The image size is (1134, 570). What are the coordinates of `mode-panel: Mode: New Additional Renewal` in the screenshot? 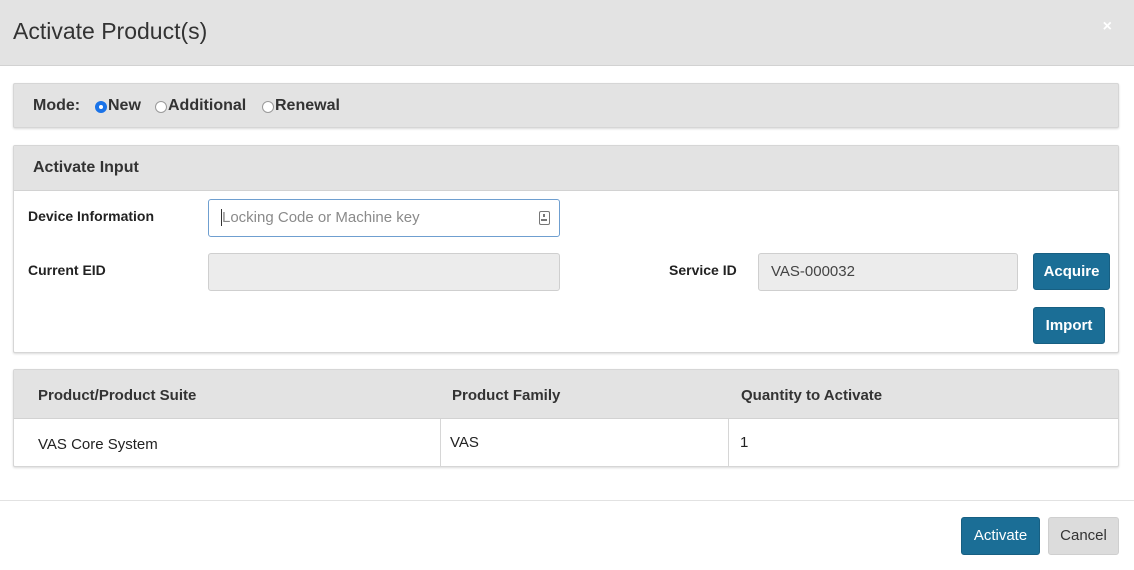 It's located at (566, 105).